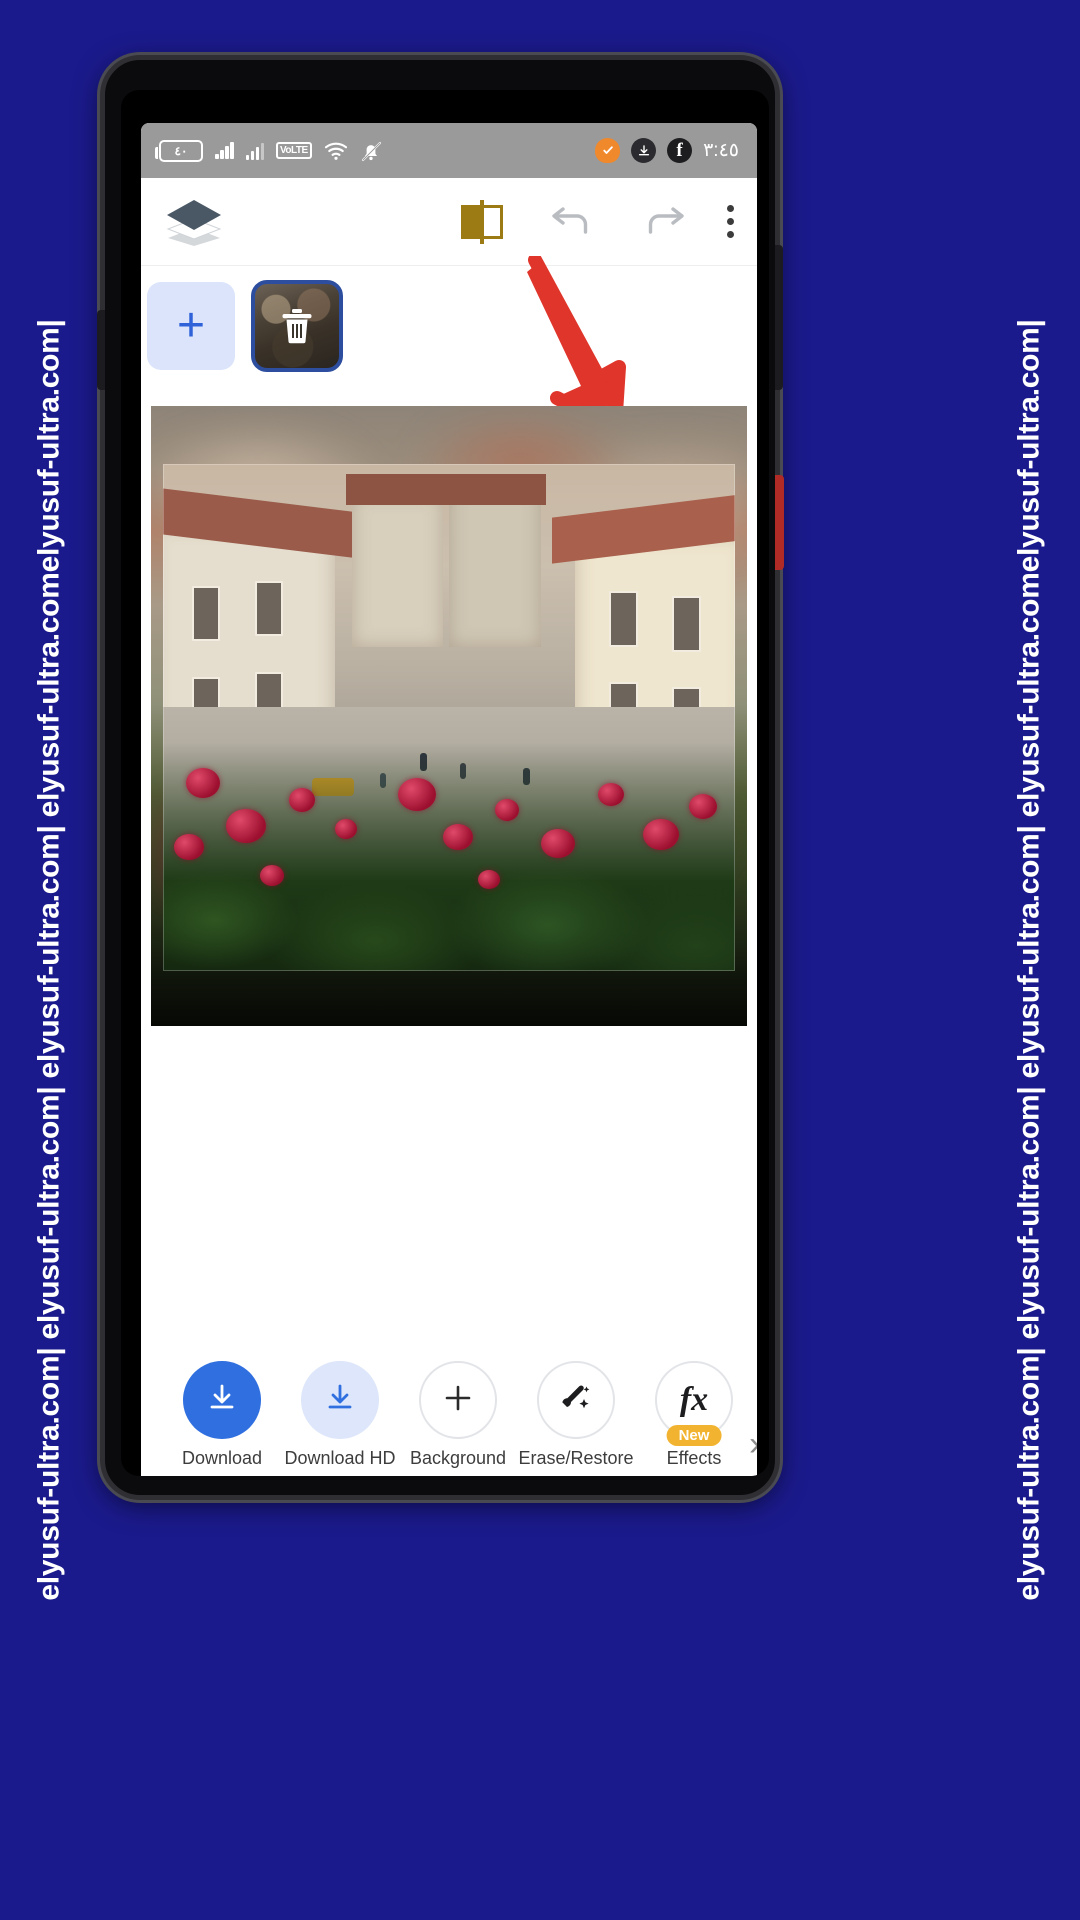 The height and width of the screenshot is (1920, 1080). I want to click on action-label: Download, so click(222, 1458).